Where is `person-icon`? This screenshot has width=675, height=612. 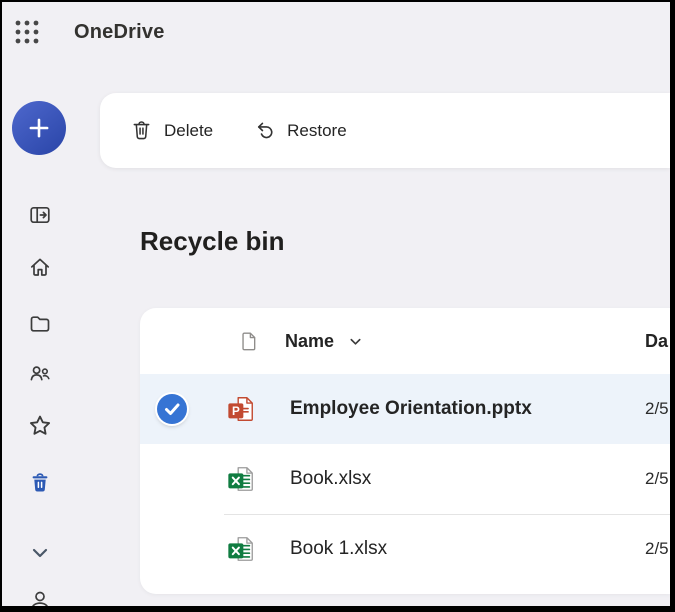
person-icon is located at coordinates (40, 598).